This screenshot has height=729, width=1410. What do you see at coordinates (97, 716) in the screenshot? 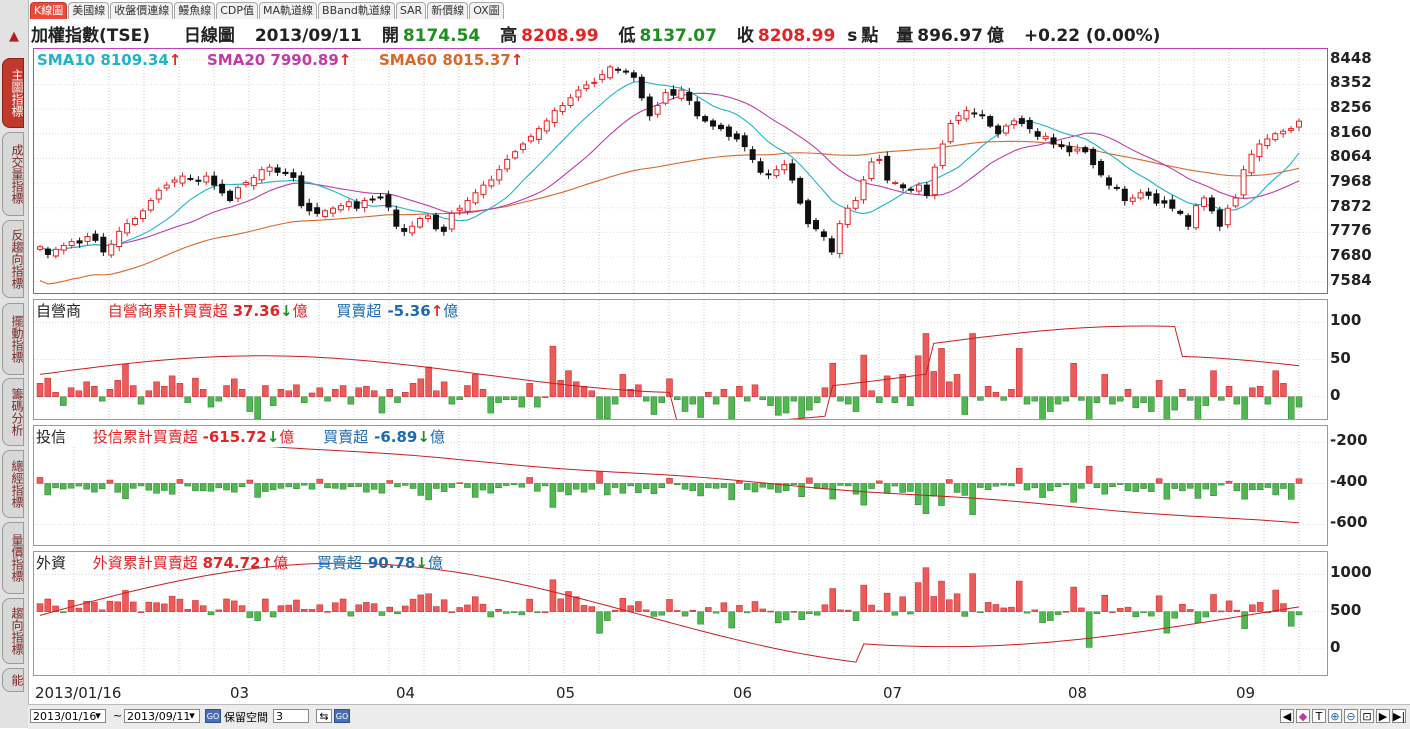
I see `start-date-dropdown-icon: ▾` at bounding box center [97, 716].